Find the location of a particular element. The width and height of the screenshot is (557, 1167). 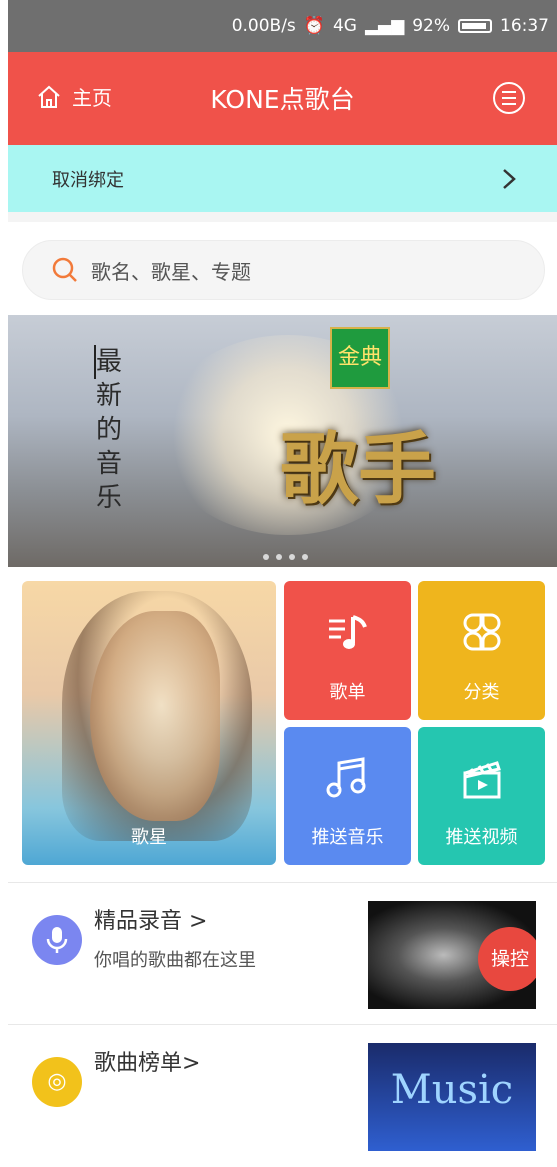

unbind-bar: 取消绑定 is located at coordinates (282, 178).